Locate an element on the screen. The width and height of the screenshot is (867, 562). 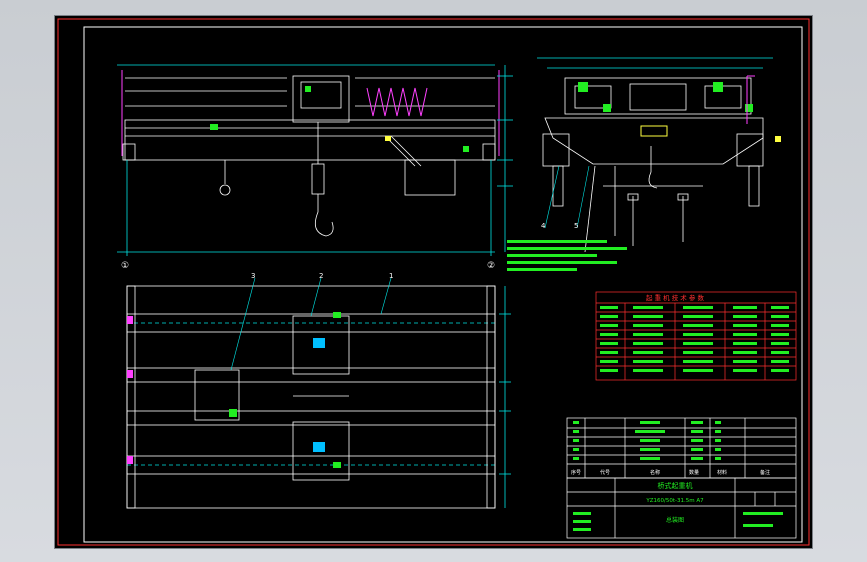
item-label-3: 3 is located at coordinates (253, 276).